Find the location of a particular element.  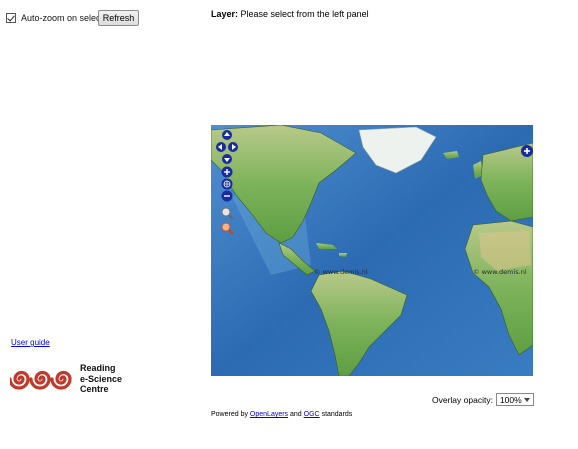

reading-escience-logo: Reading e-Science Centre is located at coordinates (71, 379).